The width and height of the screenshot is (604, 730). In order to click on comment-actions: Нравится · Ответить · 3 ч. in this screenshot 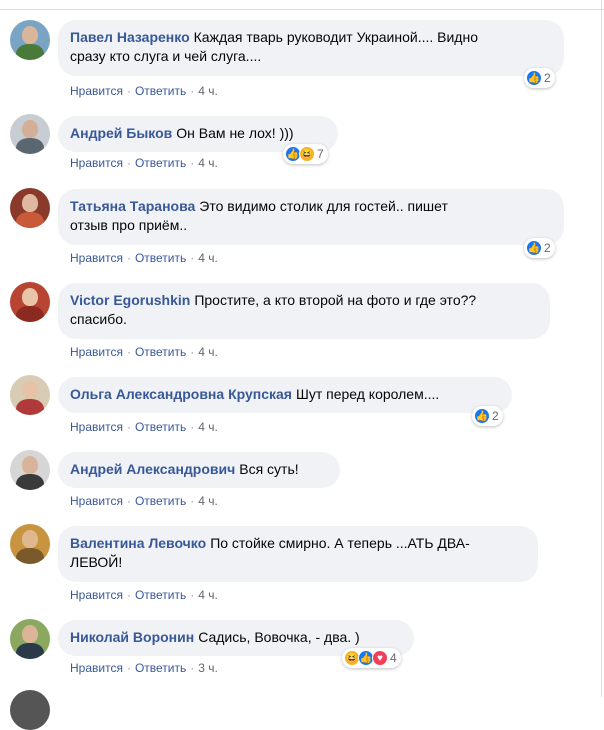, I will do `click(144, 668)`.